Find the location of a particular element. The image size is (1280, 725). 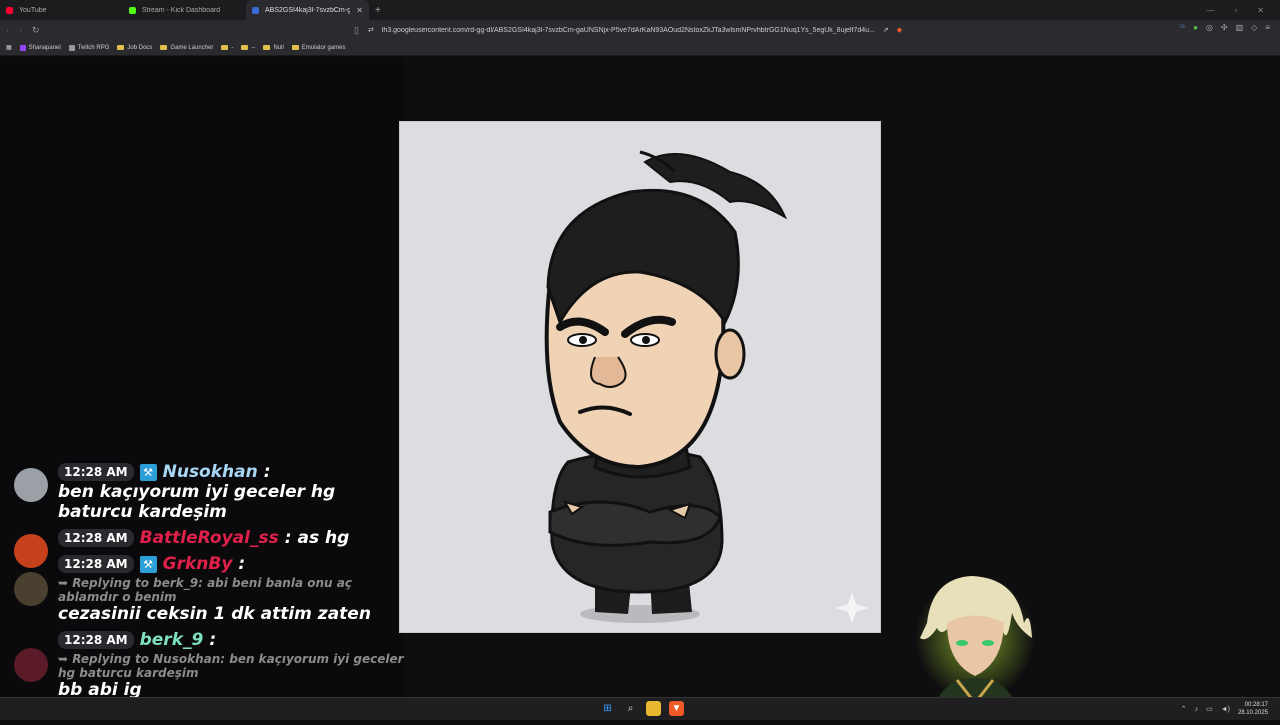

sidebar-icon: ▥ is located at coordinates (1240, 27).